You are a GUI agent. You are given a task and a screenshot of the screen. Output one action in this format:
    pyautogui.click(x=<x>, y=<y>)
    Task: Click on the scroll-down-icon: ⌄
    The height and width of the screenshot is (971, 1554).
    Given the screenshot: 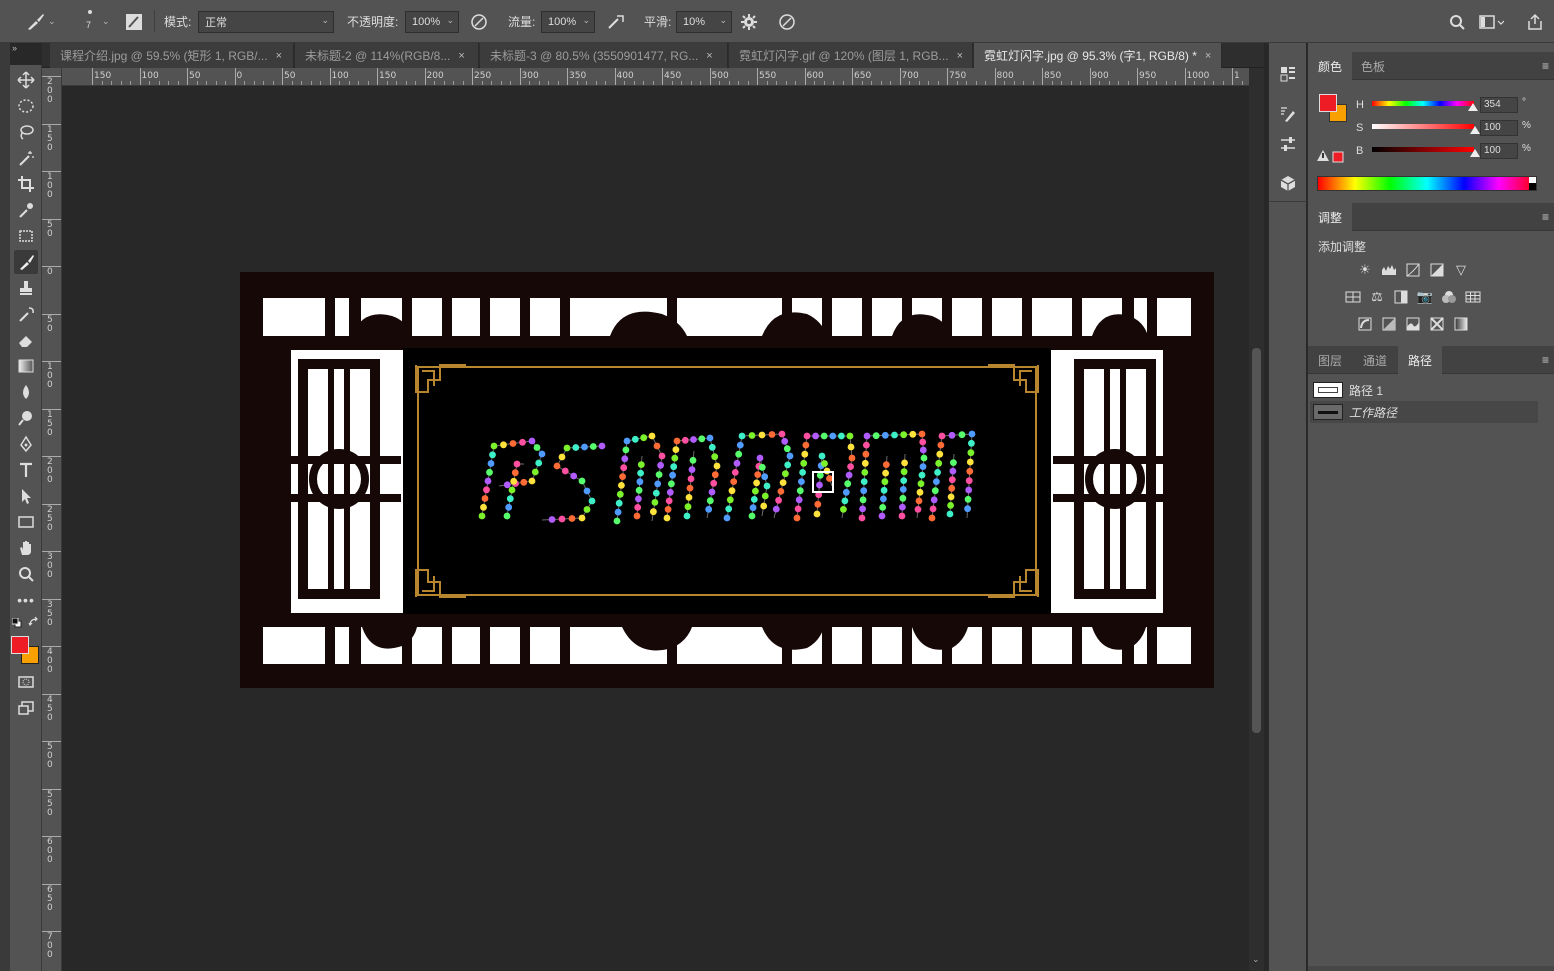 What is the action you would take?
    pyautogui.click(x=1256, y=959)
    